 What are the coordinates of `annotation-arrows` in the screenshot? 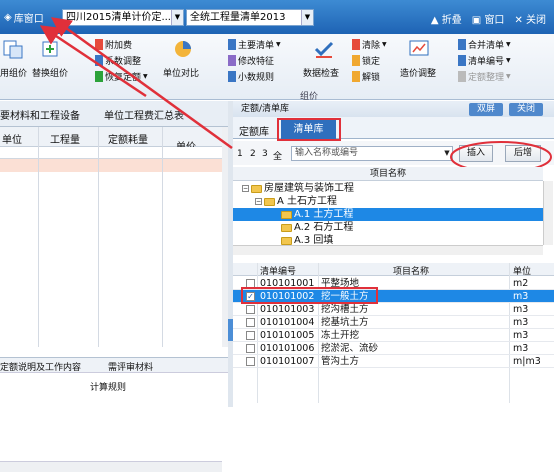 It's located at (136, 83).